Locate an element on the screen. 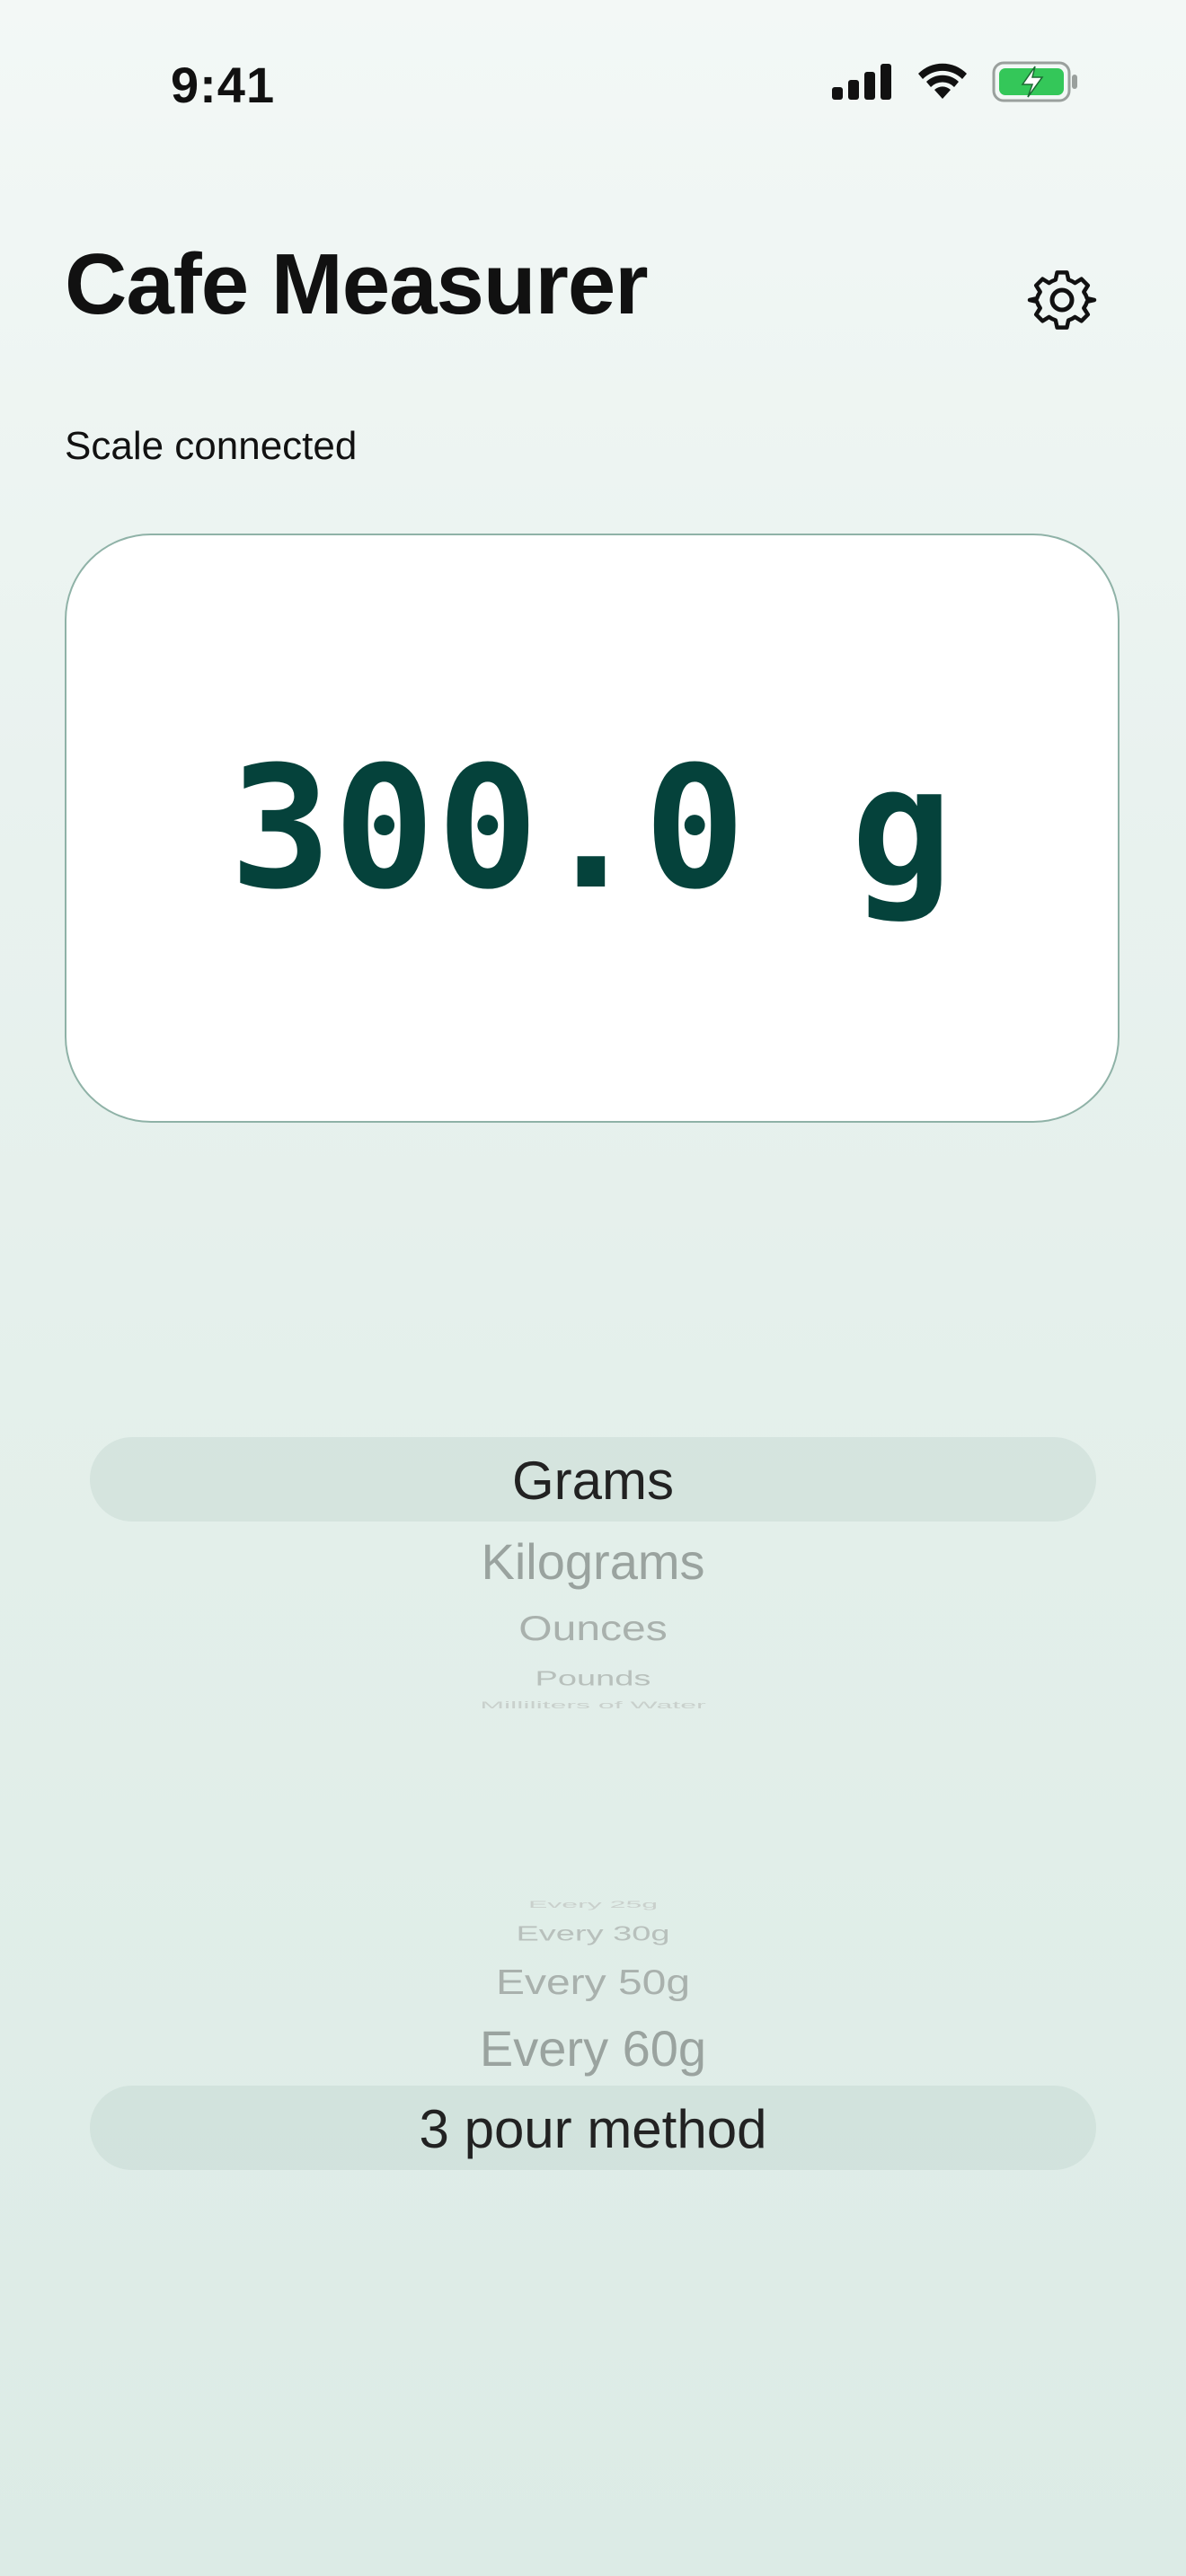 This screenshot has height=2576, width=1186. interval-option-3-pour: 3 pour method is located at coordinates (593, 2129).